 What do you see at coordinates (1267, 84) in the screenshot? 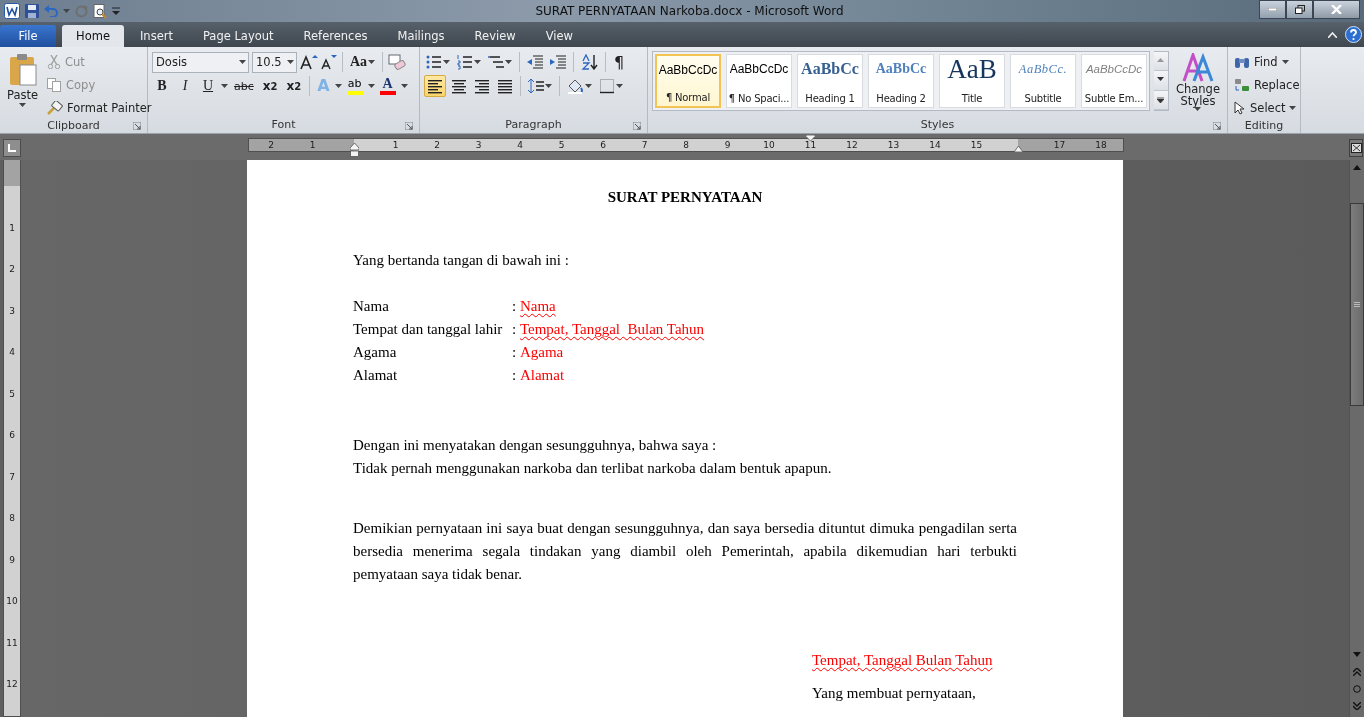
I see `editing-action: Replace` at bounding box center [1267, 84].